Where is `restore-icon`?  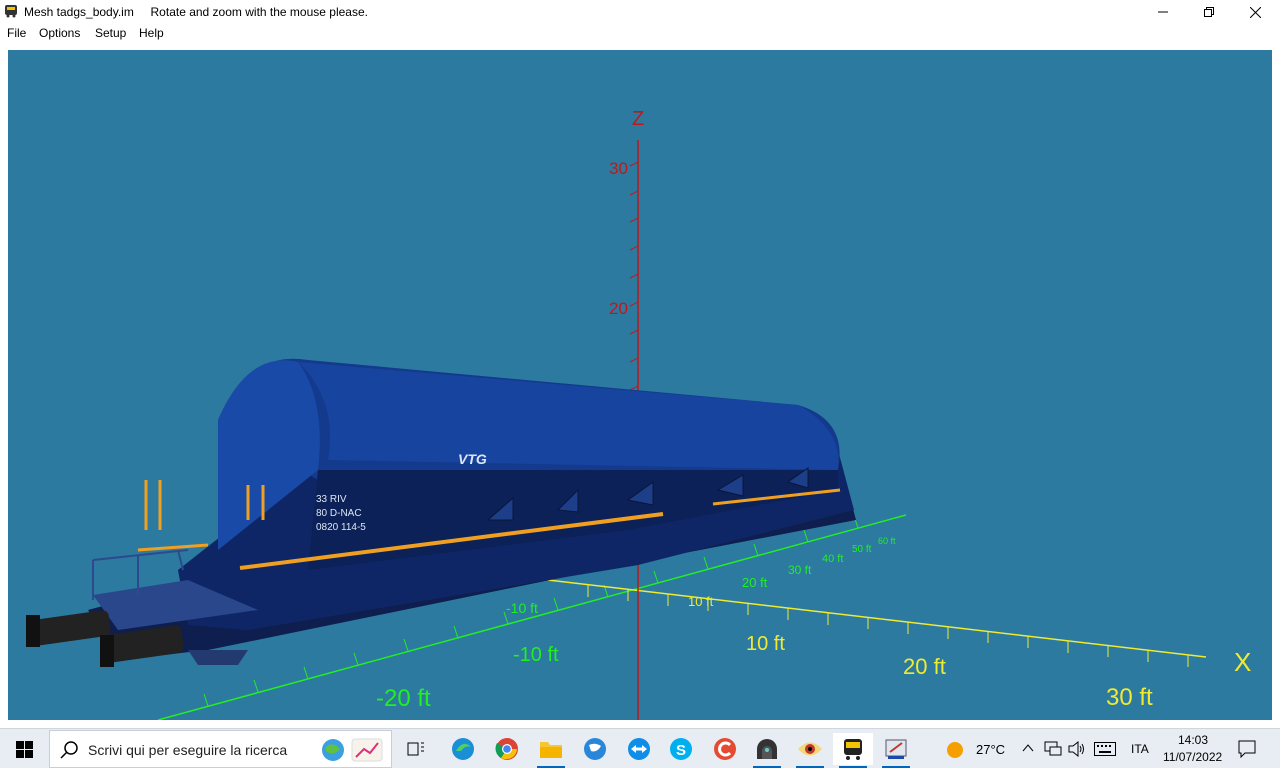
restore-icon is located at coordinates (1209, 12).